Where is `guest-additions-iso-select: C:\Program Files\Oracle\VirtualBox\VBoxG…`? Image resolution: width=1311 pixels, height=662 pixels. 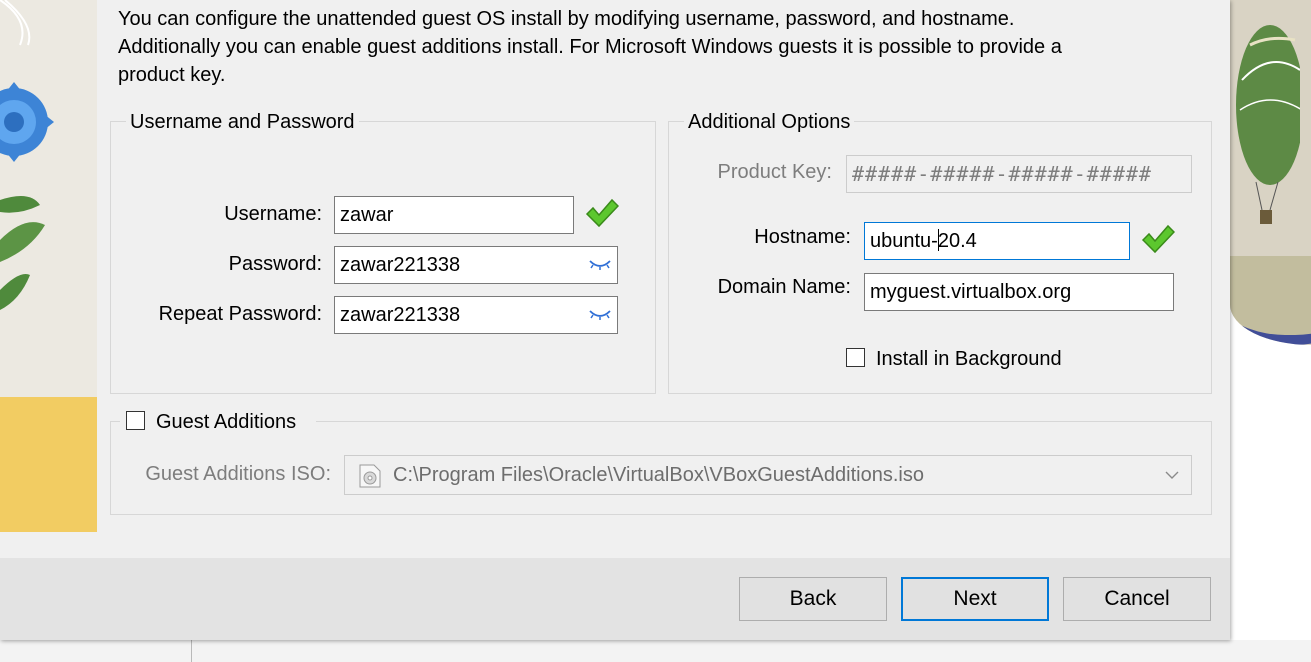 guest-additions-iso-select: C:\Program Files\Oracle\VirtualBox\VBoxG… is located at coordinates (768, 475).